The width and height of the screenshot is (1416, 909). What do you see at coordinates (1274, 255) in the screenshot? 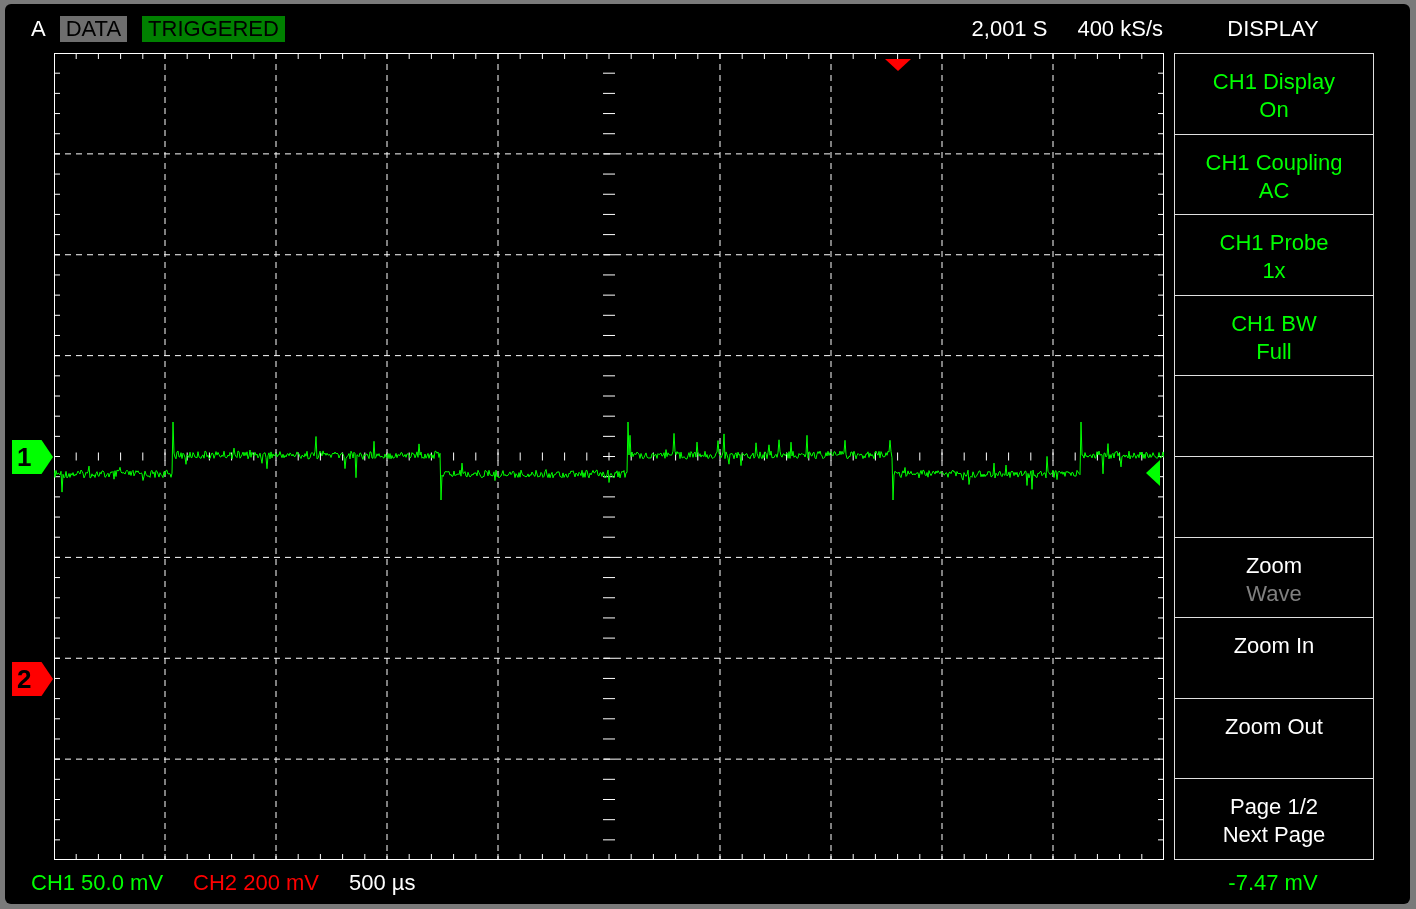
I see `menu-button: CH1 Probe 1x` at bounding box center [1274, 255].